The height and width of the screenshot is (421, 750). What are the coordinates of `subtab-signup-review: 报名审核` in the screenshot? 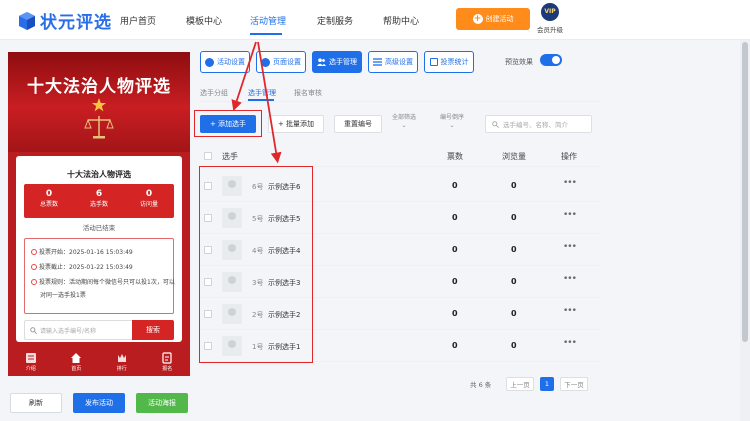 It's located at (308, 93).